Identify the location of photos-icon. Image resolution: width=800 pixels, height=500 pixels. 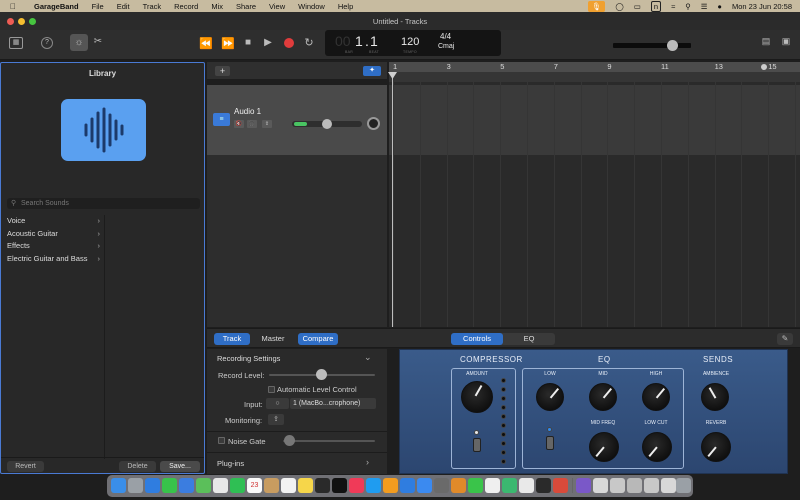
(220, 485).